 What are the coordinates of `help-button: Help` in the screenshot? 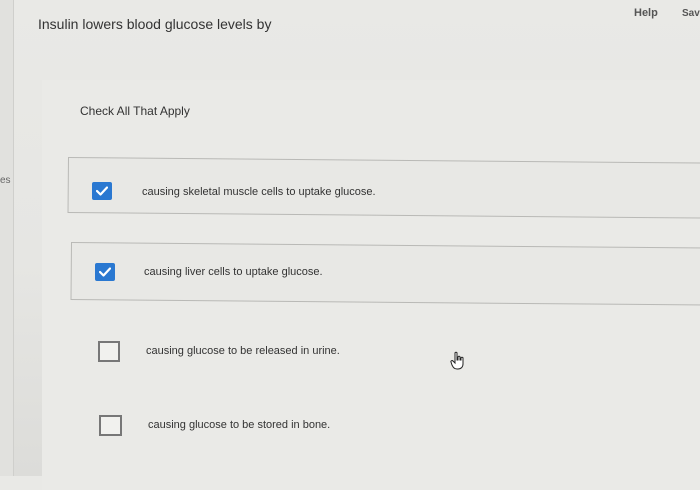 It's located at (646, 13).